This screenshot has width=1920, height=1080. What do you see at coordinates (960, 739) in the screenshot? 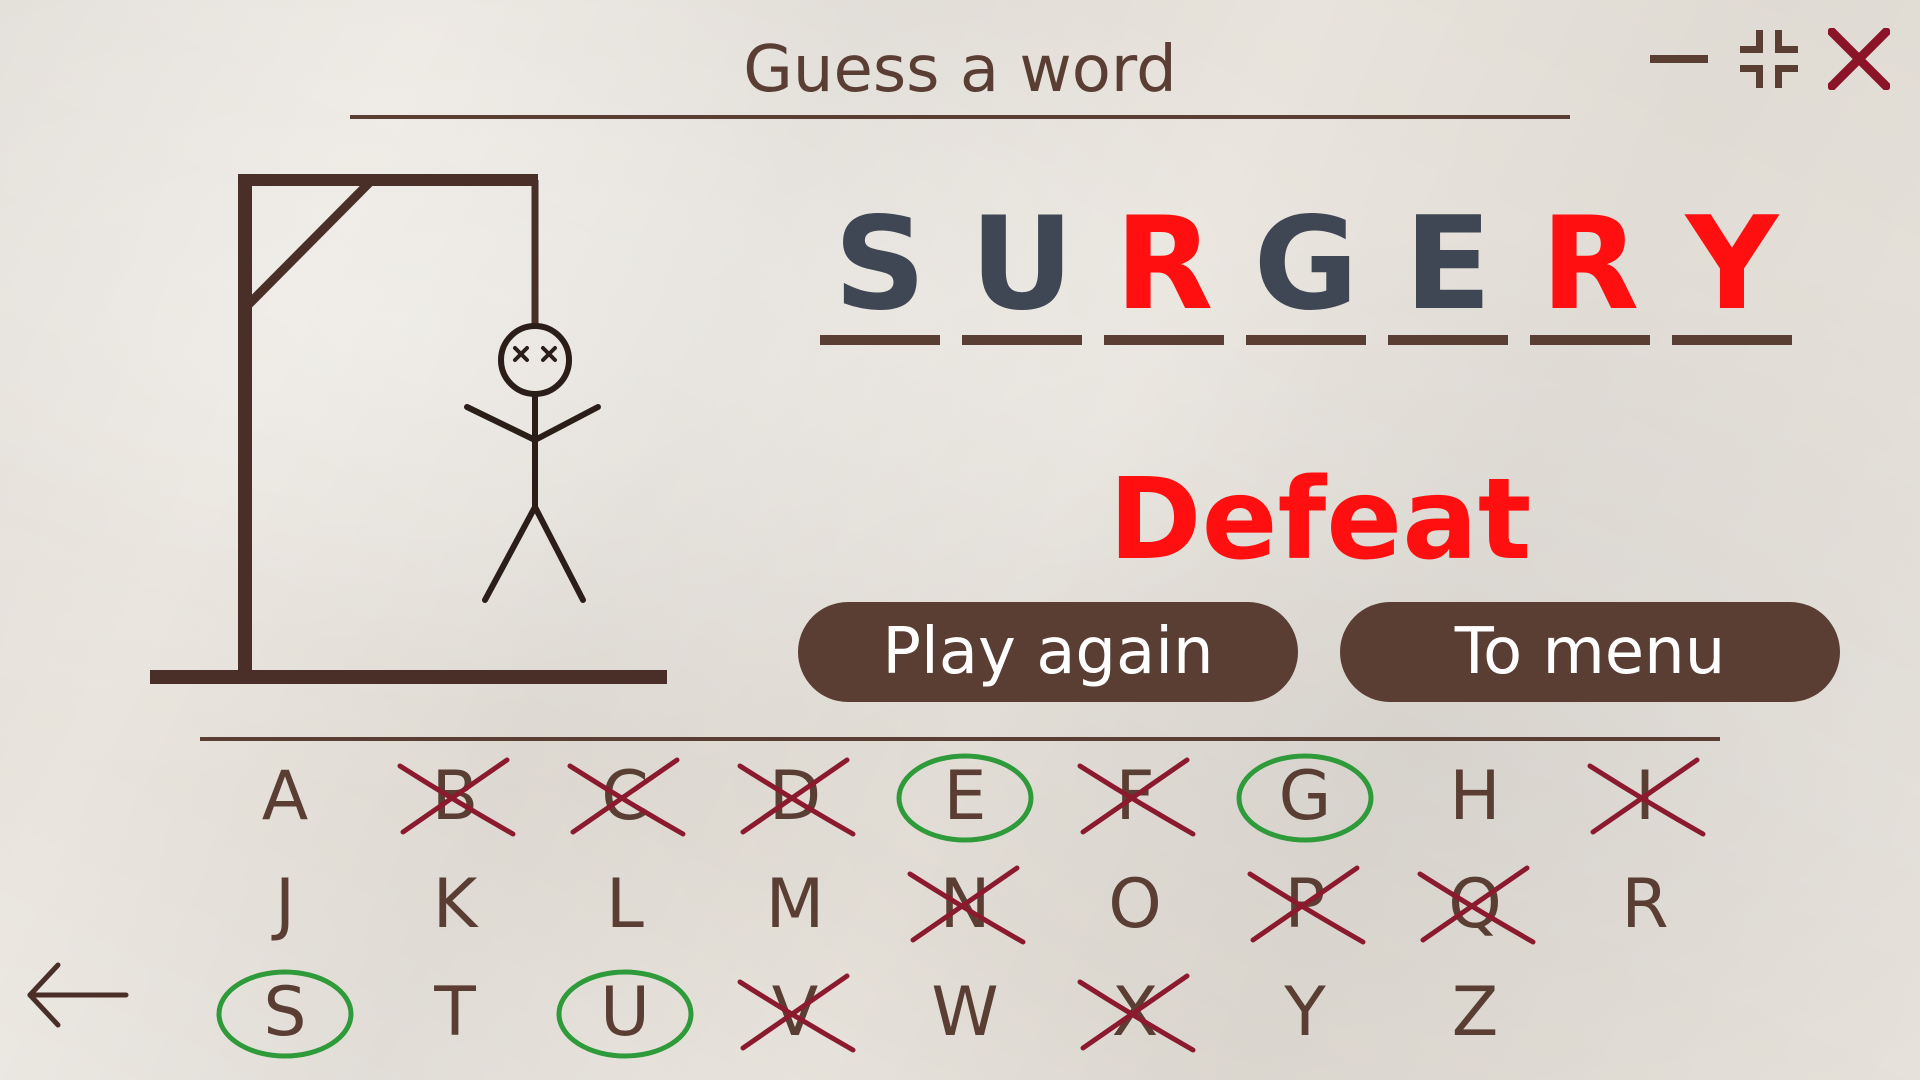
I see `keyboard-divider` at bounding box center [960, 739].